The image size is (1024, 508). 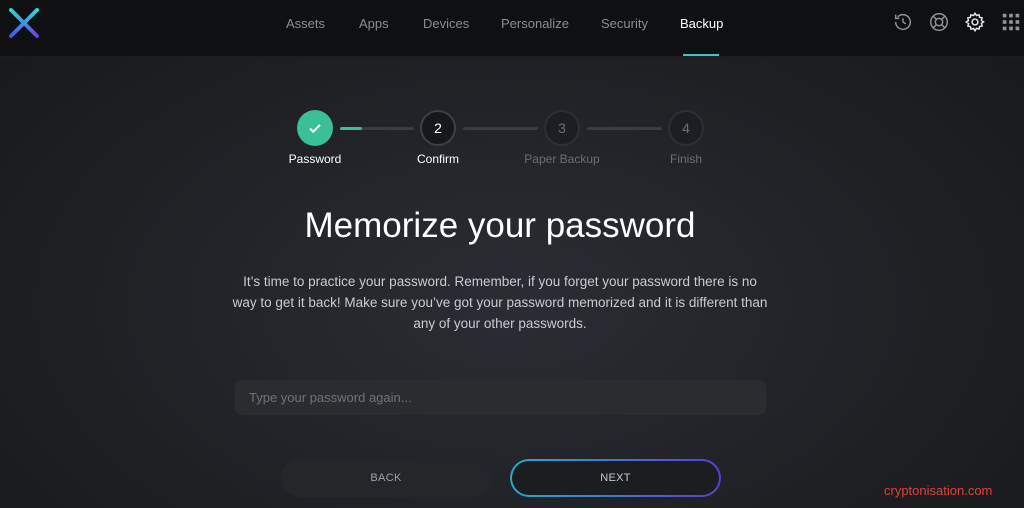 I want to click on step-2-circle: 2, so click(x=438, y=128).